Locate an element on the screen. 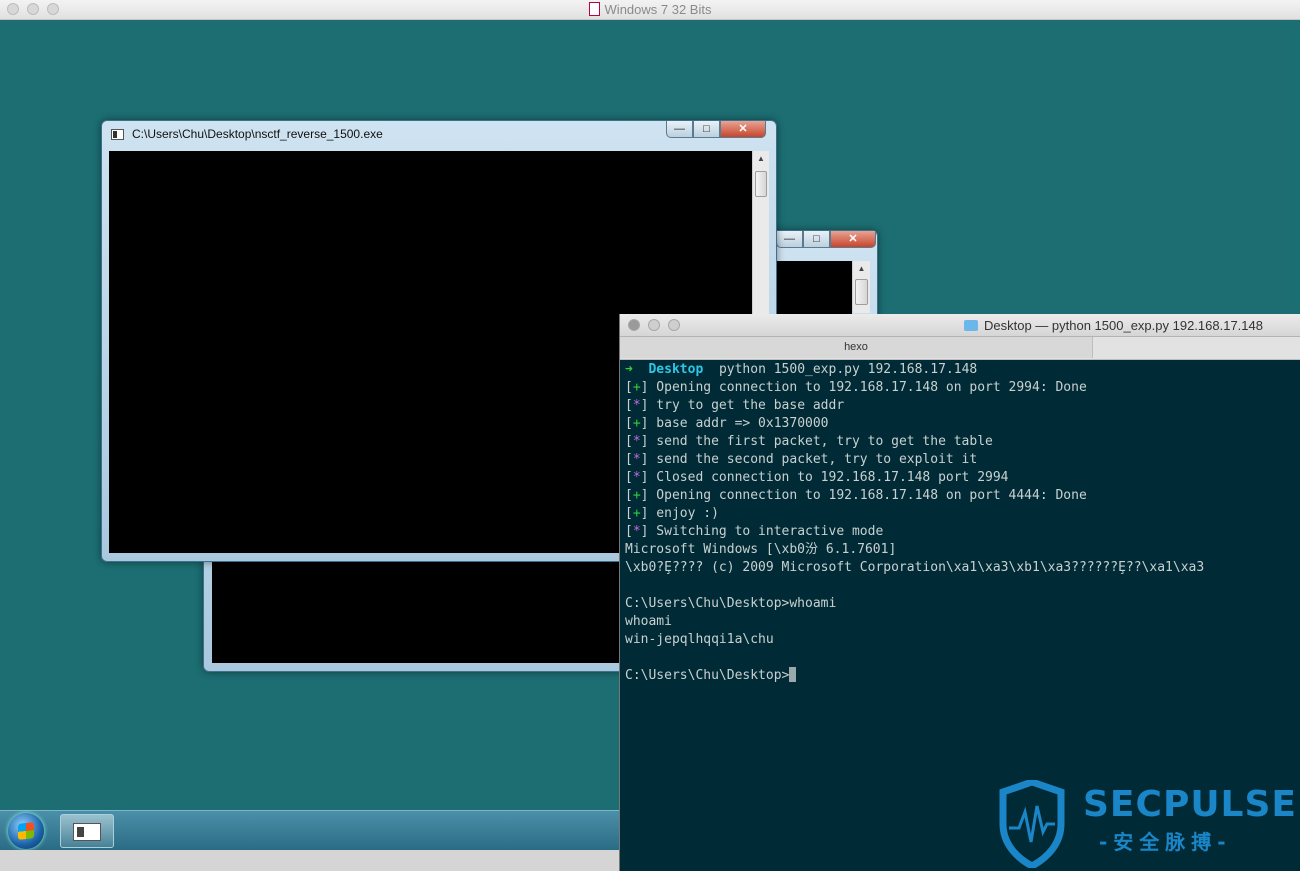 The image size is (1300, 871). output-line: whoami is located at coordinates (648, 621).